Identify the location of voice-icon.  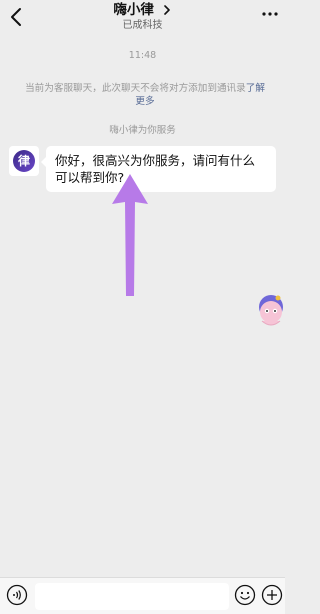
(17, 595).